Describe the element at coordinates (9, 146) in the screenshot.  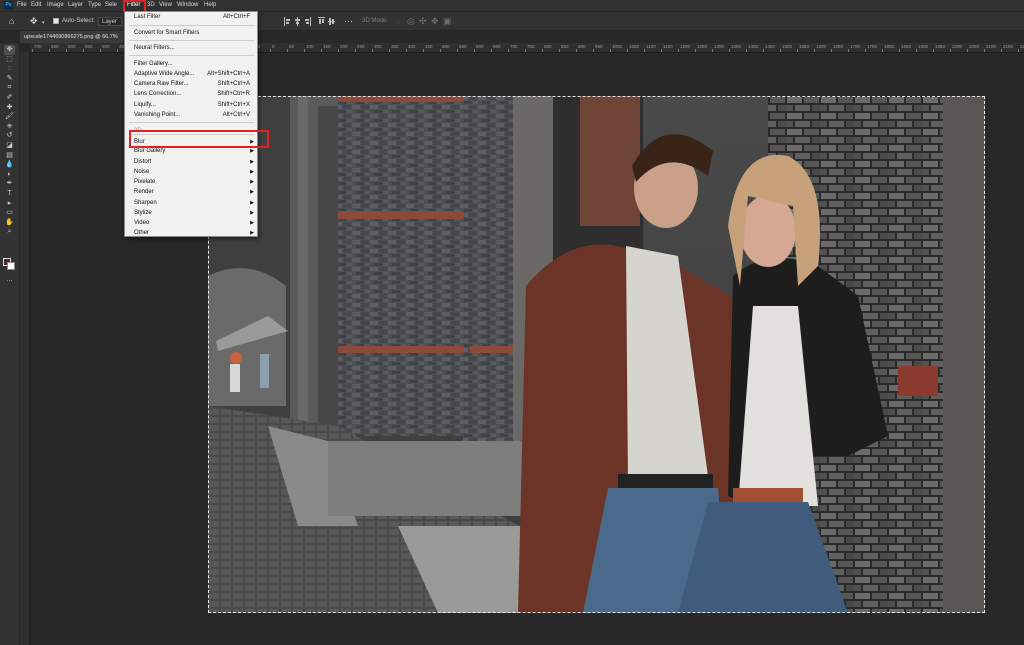
I see `eraser-tool-icon: ◪` at that location.